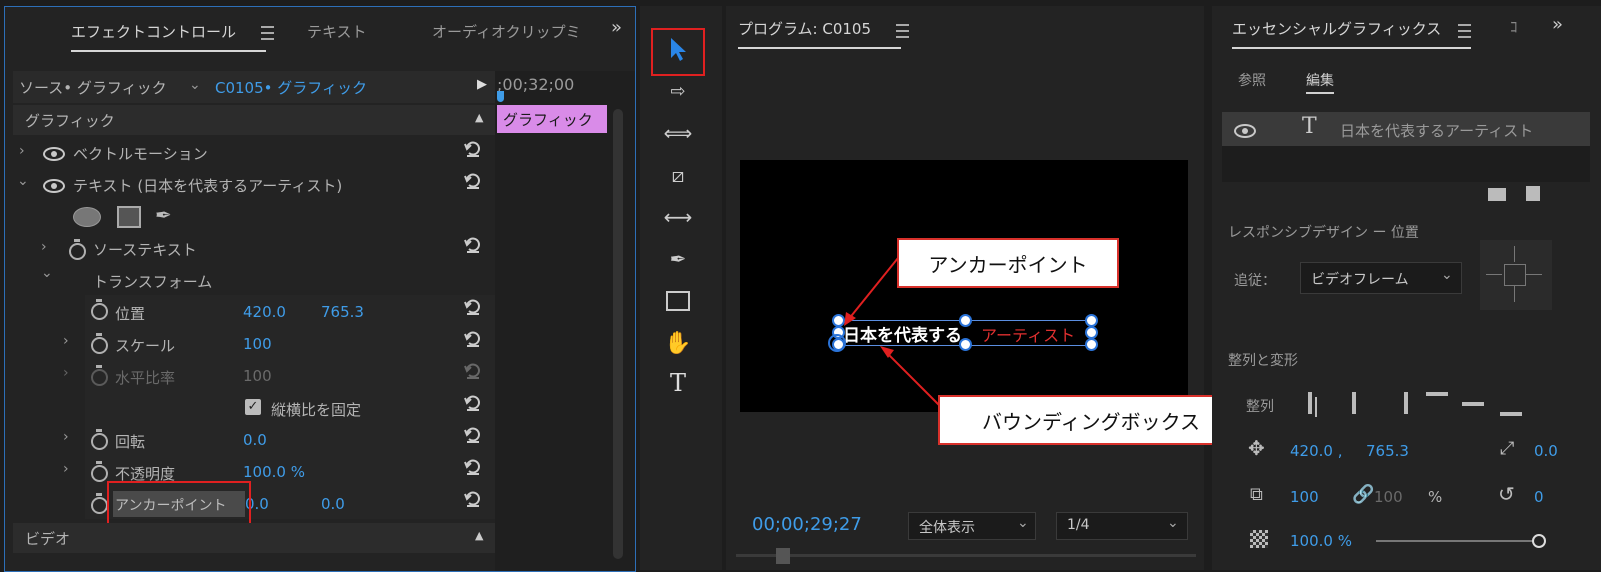  Describe the element at coordinates (1473, 404) in the screenshot. I see `align-center-v-icon` at that location.